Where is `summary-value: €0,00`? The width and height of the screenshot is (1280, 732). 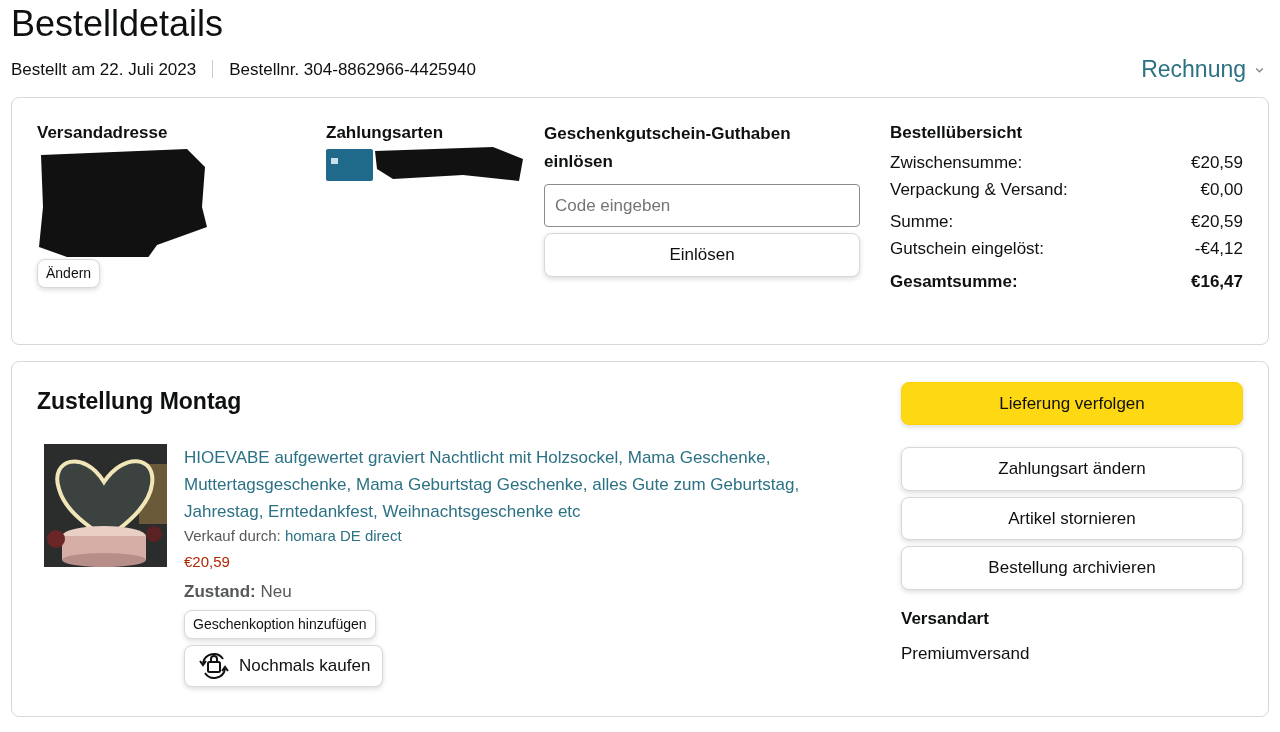 summary-value: €0,00 is located at coordinates (1221, 190).